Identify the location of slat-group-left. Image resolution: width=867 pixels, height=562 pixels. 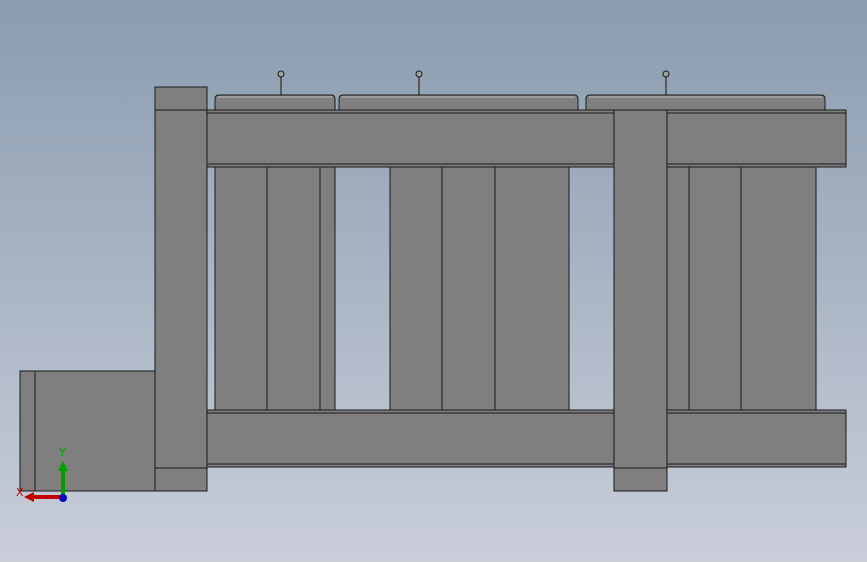
(275, 289).